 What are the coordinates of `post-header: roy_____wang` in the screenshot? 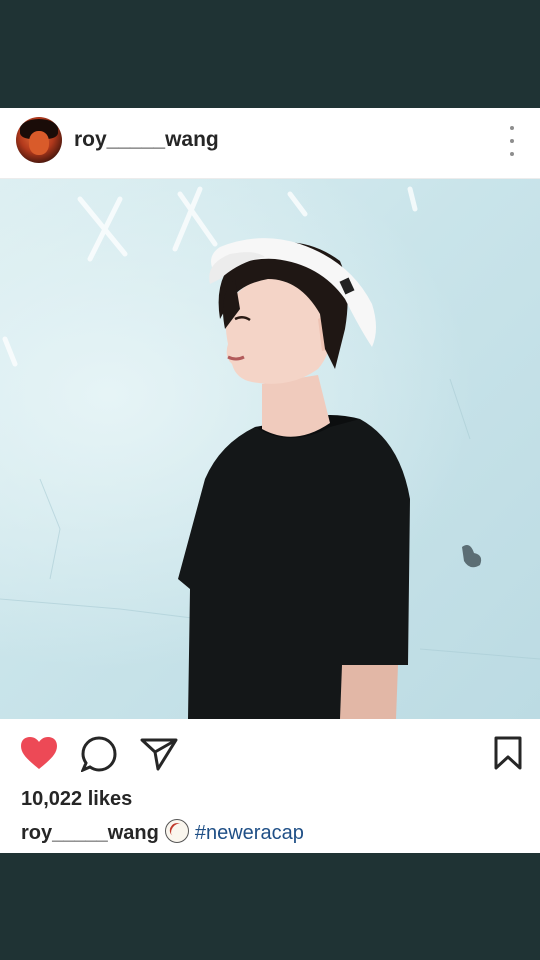 It's located at (270, 143).